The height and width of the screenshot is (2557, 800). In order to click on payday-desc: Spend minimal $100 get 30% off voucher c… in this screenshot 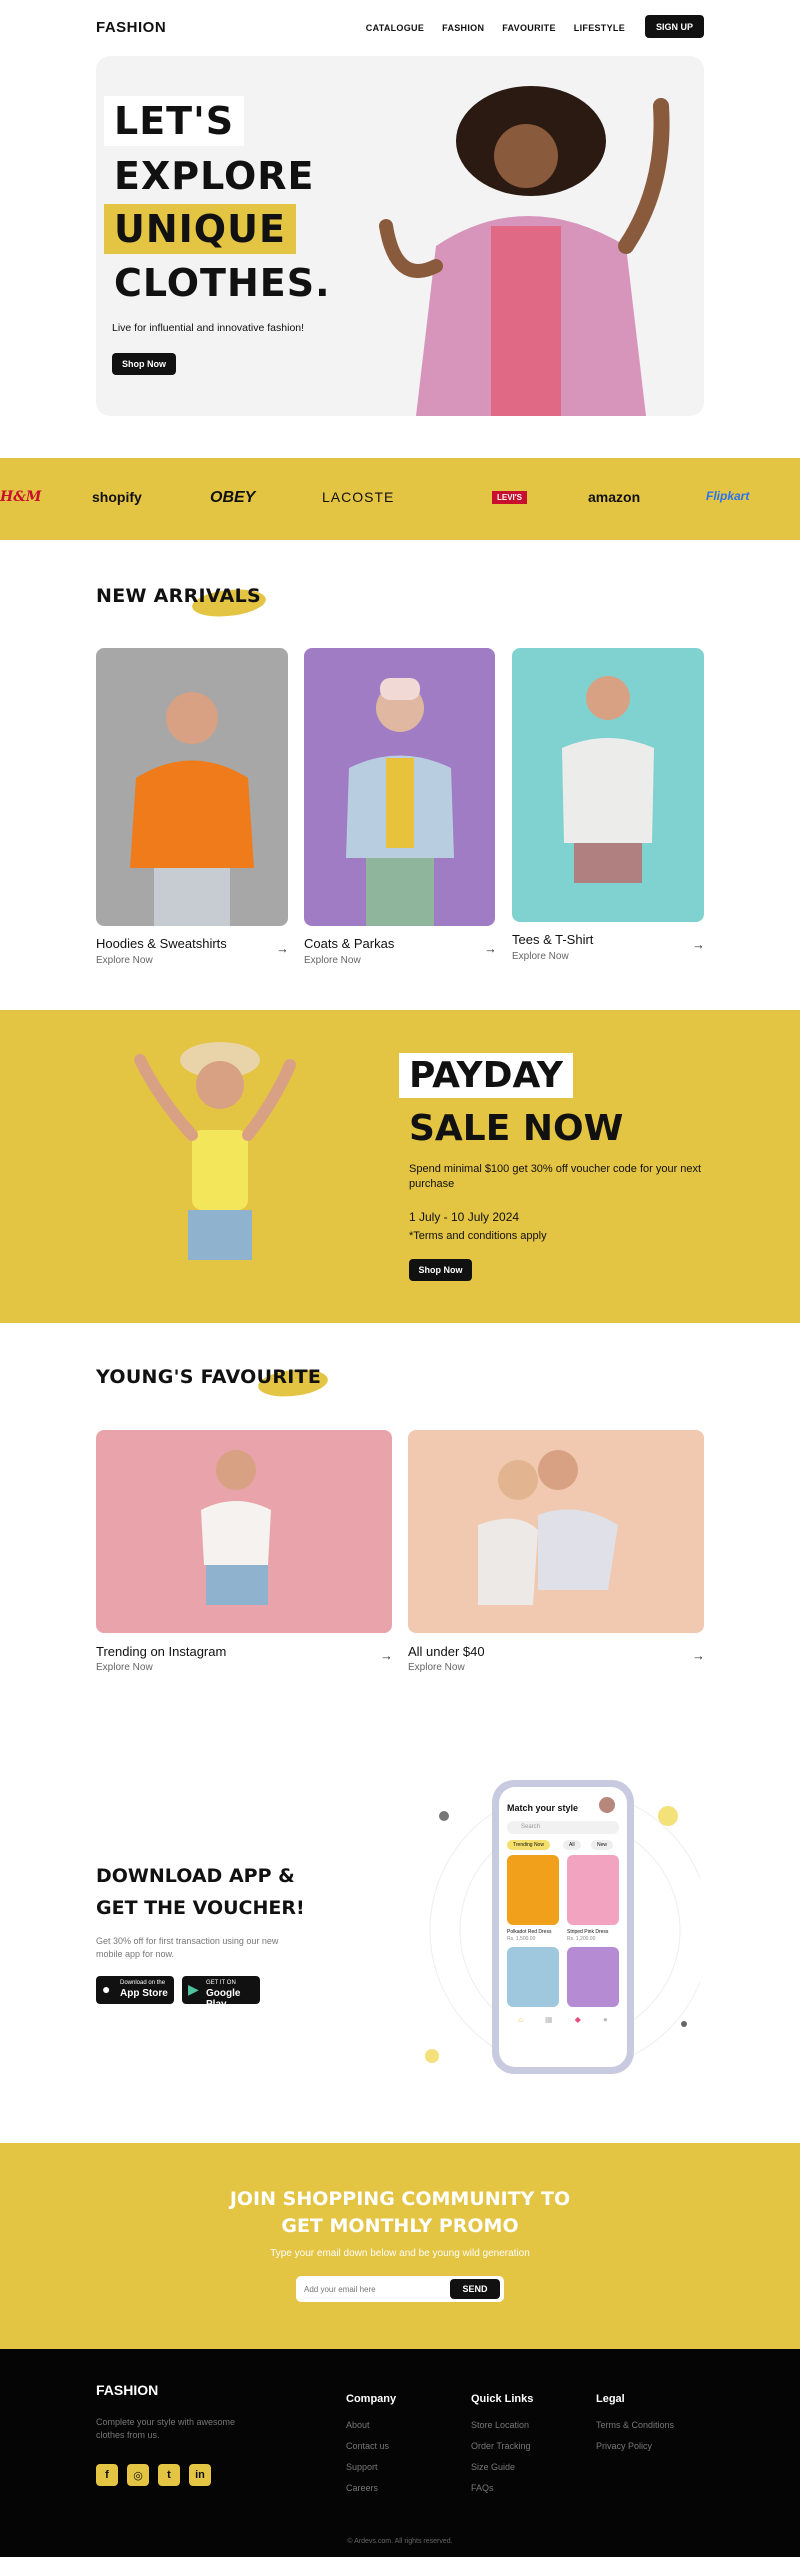, I will do `click(555, 1176)`.